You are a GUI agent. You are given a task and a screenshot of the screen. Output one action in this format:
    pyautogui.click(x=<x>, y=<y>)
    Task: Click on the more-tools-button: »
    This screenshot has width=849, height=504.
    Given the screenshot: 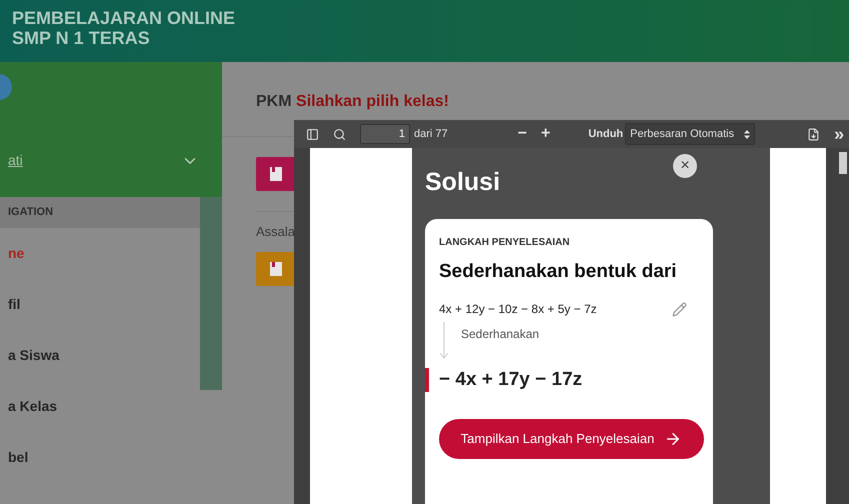 What is the action you would take?
    pyautogui.click(x=839, y=134)
    